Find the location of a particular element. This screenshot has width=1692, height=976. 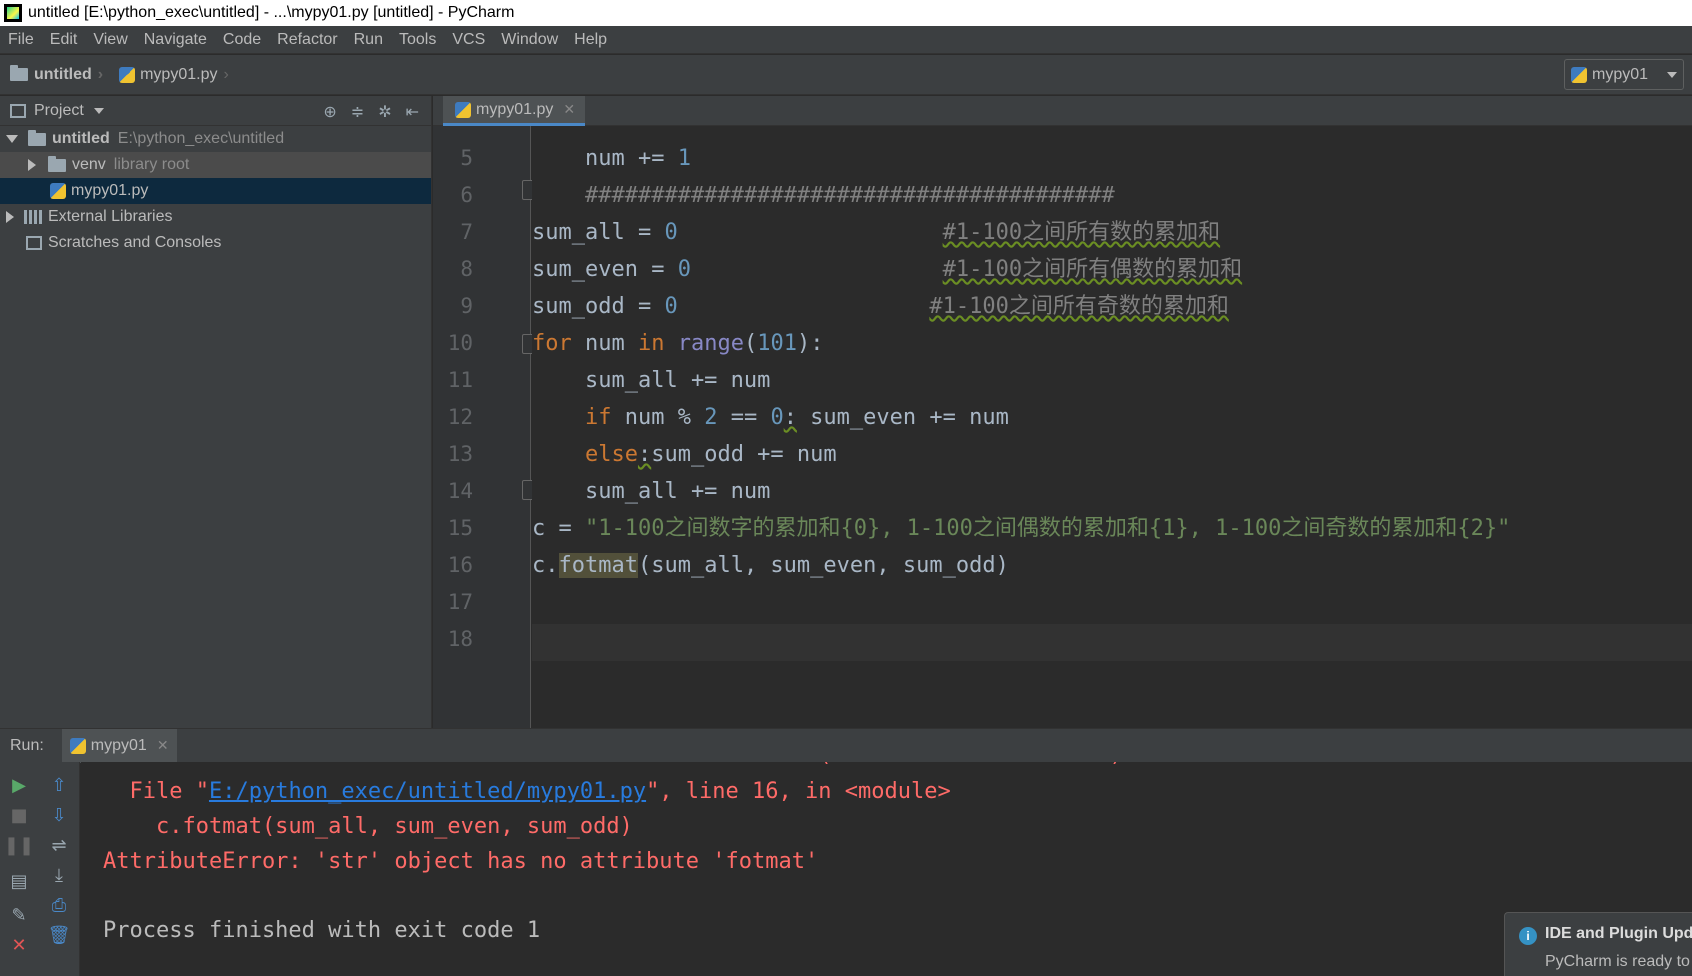

notification-message: PyCharm is ready to u is located at coordinates (1618, 961).